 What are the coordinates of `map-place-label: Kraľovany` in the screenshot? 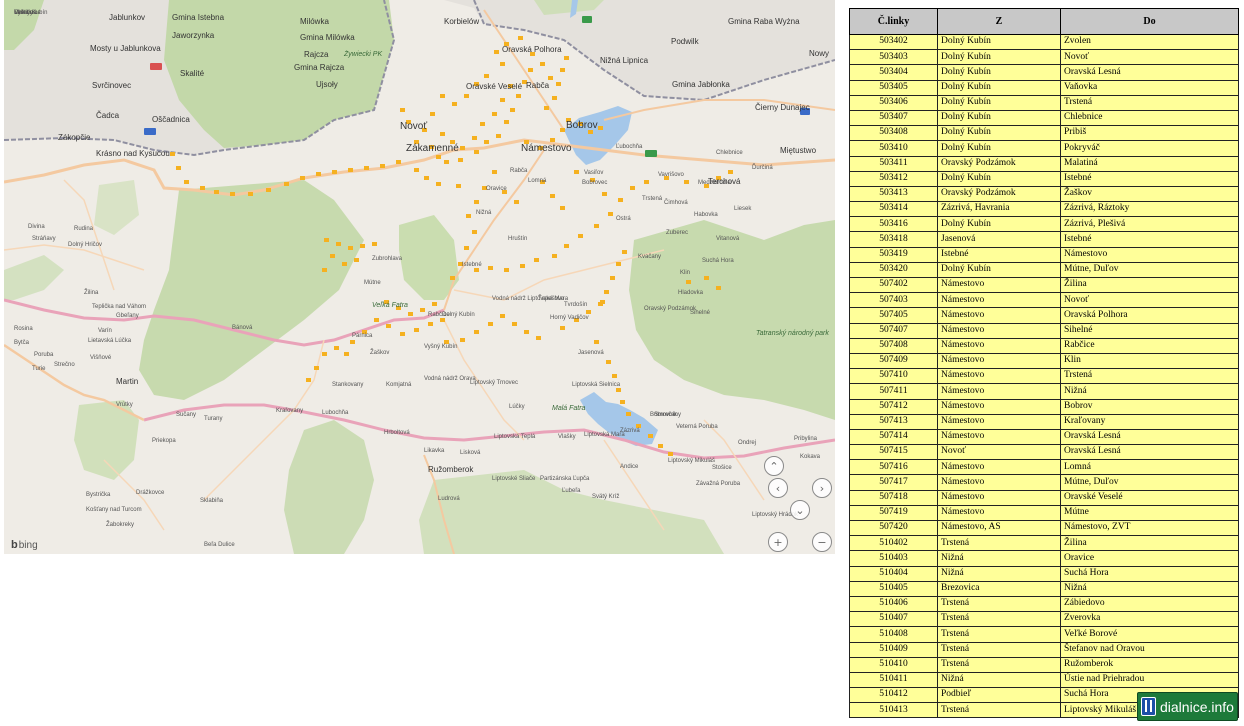 It's located at (290, 411).